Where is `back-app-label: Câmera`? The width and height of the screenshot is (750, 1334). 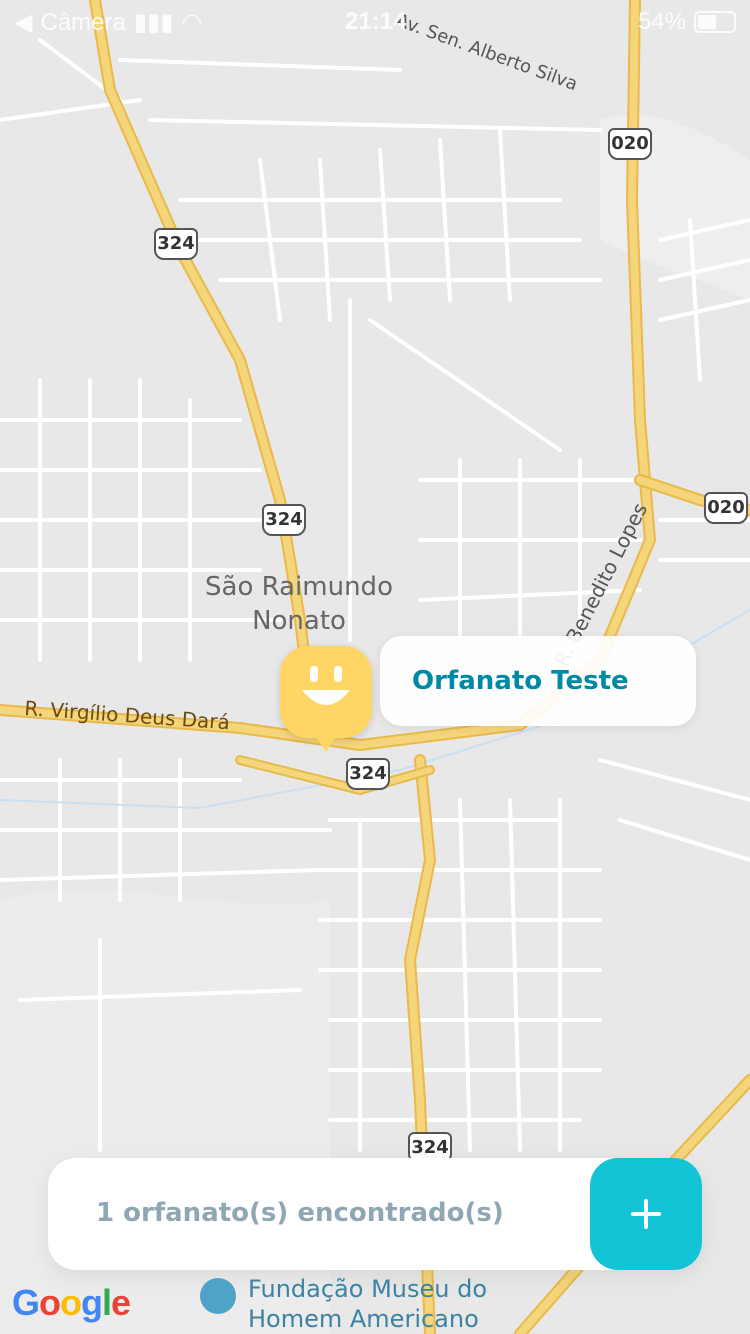
back-app-label: Câmera is located at coordinates (82, 23).